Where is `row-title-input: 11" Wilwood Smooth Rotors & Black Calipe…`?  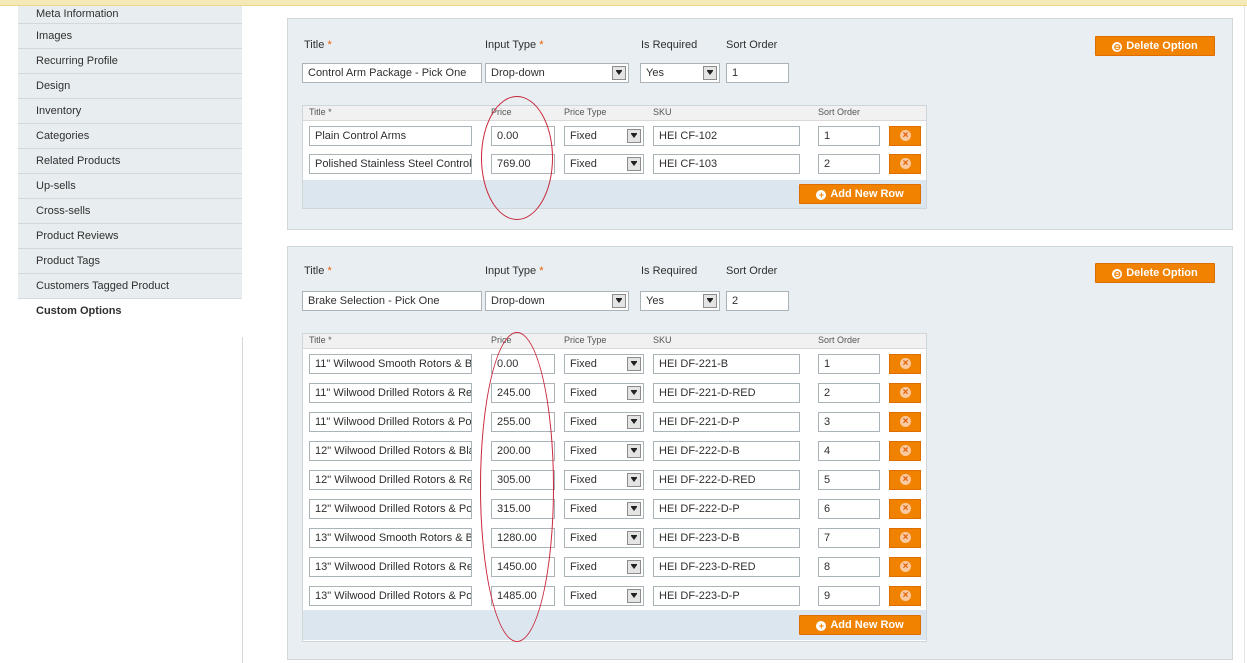 row-title-input: 11" Wilwood Smooth Rotors & Black Calipe… is located at coordinates (390, 364).